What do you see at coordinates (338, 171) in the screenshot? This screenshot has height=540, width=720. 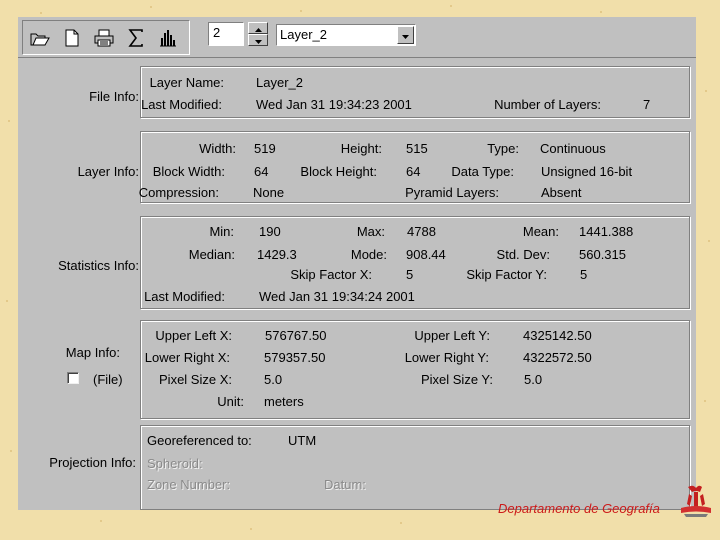 I see `block-height-label: Block Height:` at bounding box center [338, 171].